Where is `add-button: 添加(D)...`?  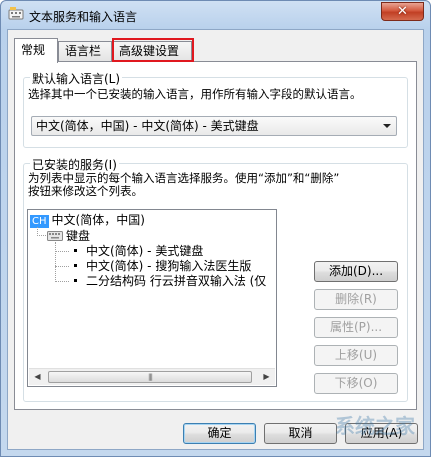 add-button: 添加(D)... is located at coordinates (356, 271).